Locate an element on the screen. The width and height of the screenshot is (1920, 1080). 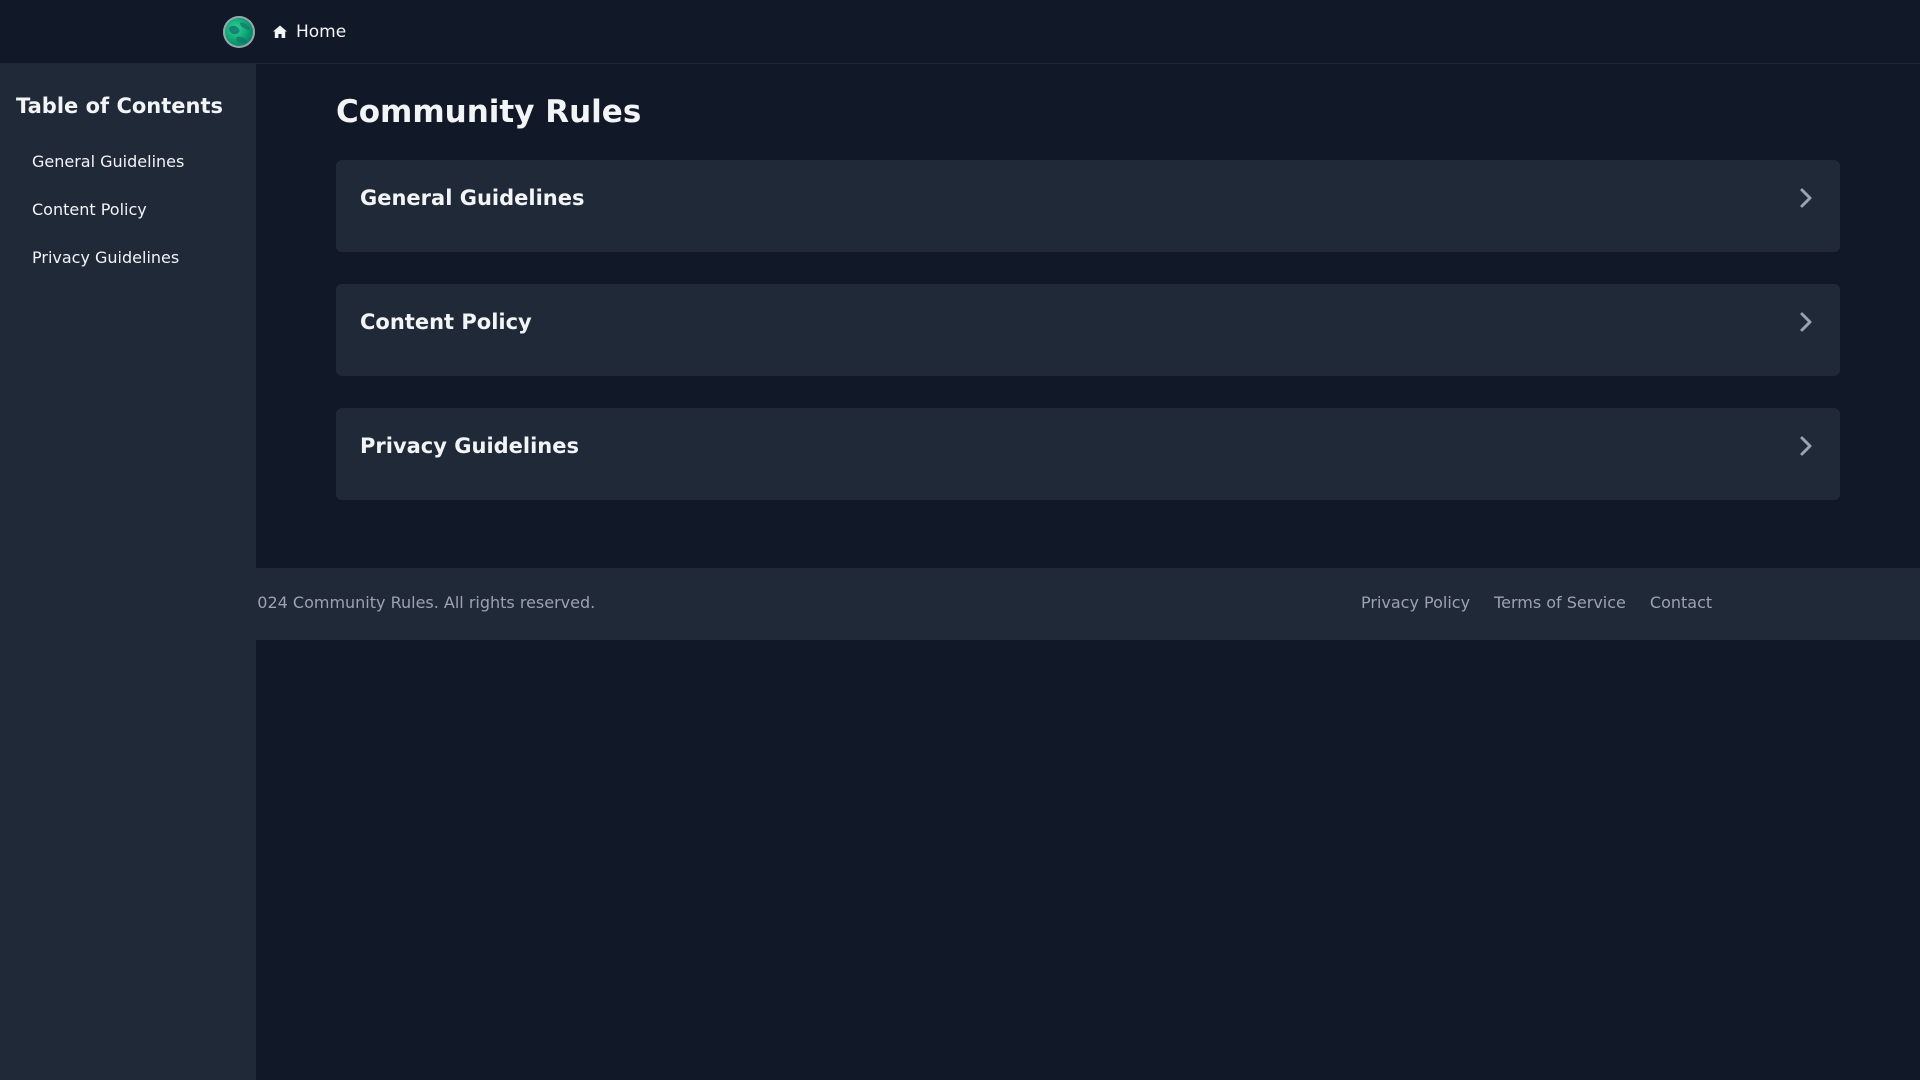
sidebar-item-general-guidelines: General Guidelines is located at coordinates (128, 162).